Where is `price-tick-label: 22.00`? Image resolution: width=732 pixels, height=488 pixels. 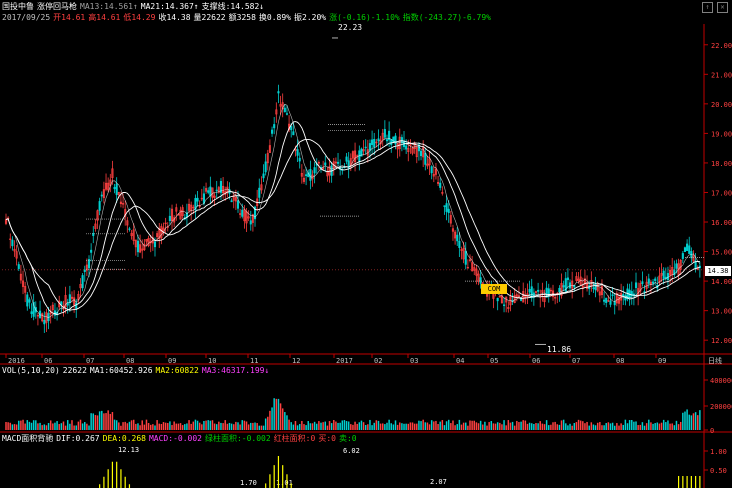
price-tick-label: 22.00 is located at coordinates (721, 46).